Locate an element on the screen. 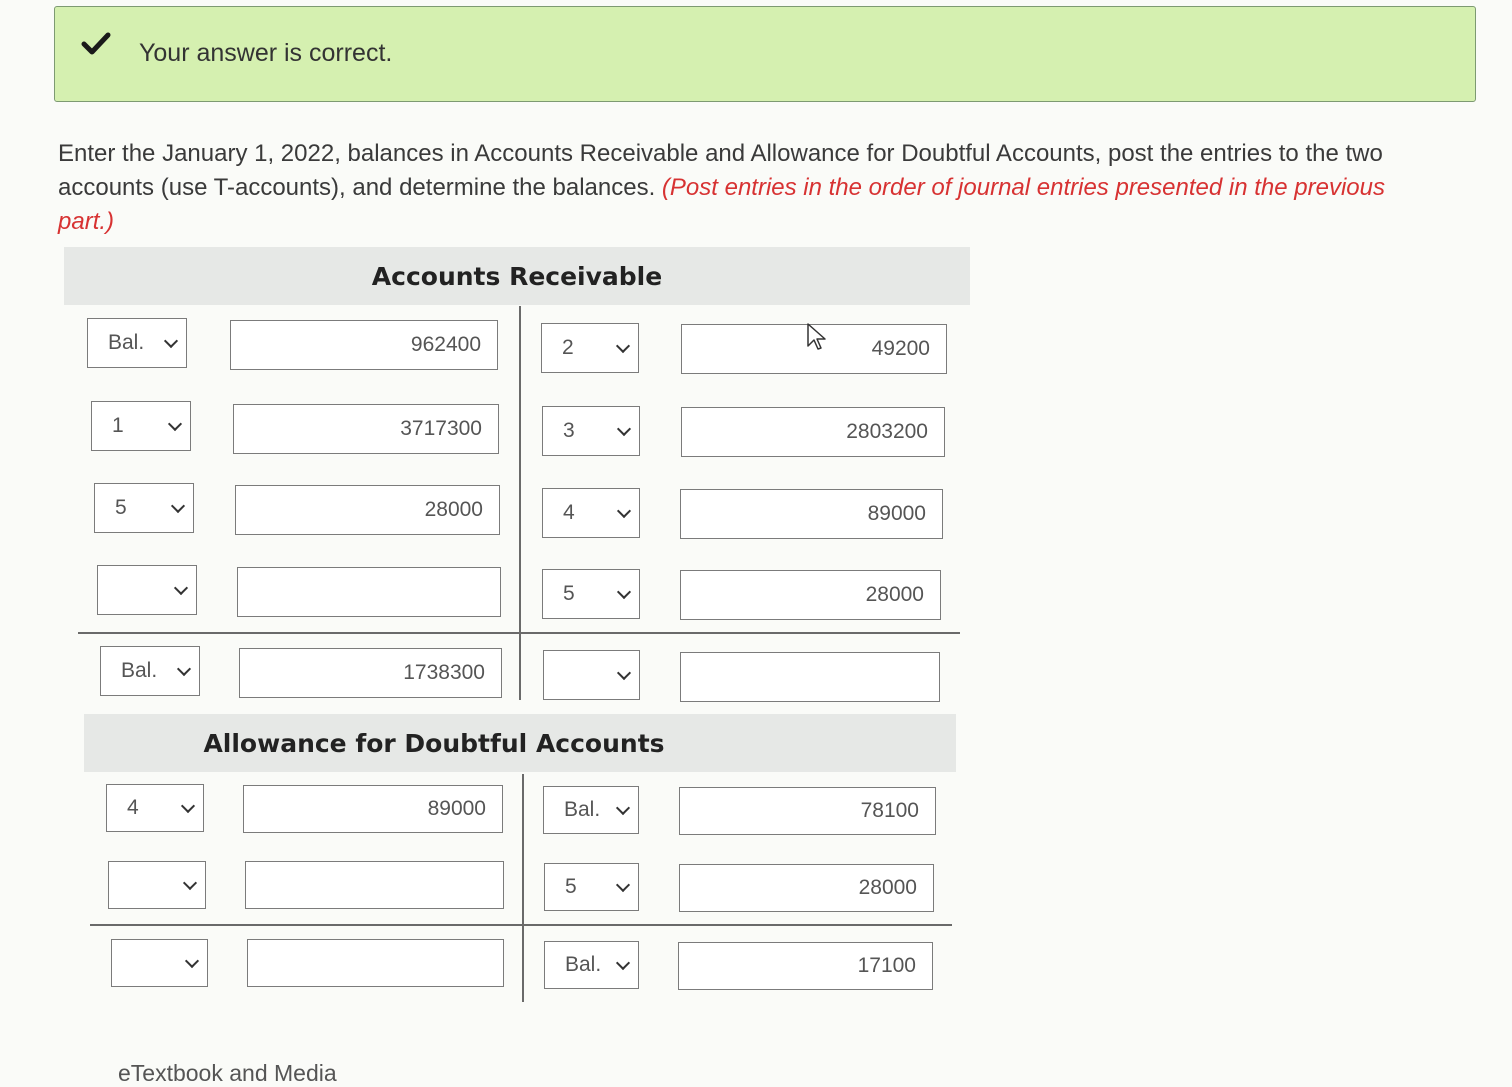  ar-left-ref-select: Bal. is located at coordinates (137, 343).